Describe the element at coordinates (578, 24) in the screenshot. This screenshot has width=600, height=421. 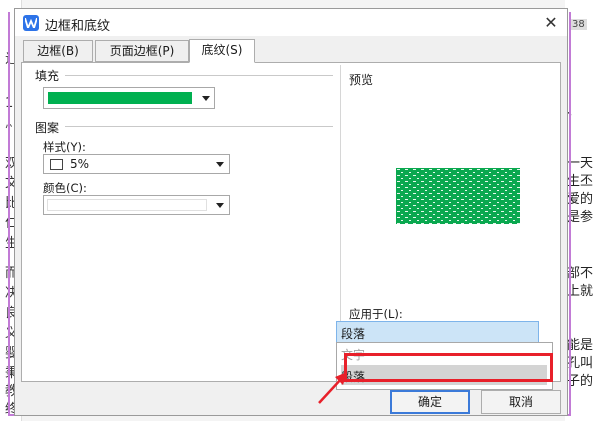
I see `page-number: 38` at that location.